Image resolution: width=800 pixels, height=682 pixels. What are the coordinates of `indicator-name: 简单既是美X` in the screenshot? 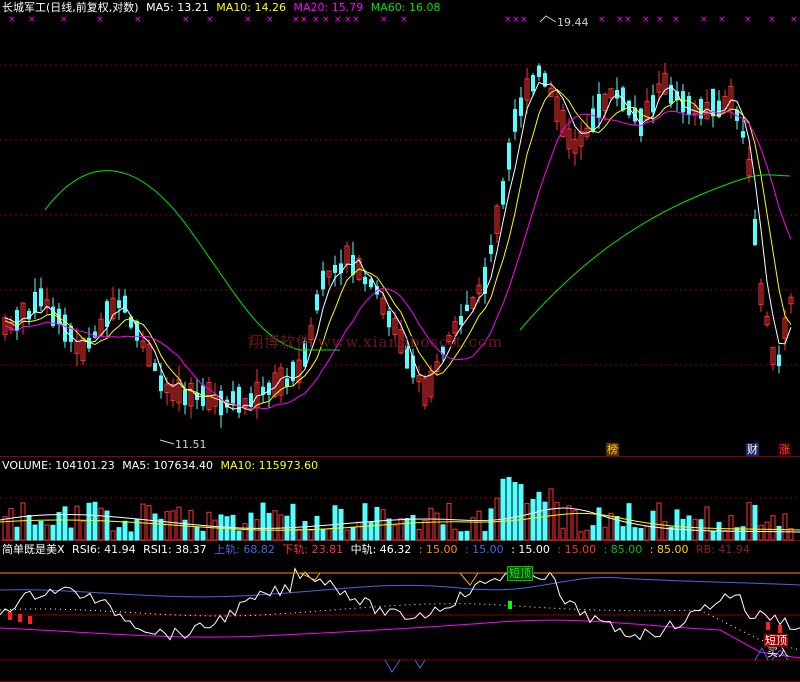 It's located at (33, 549).